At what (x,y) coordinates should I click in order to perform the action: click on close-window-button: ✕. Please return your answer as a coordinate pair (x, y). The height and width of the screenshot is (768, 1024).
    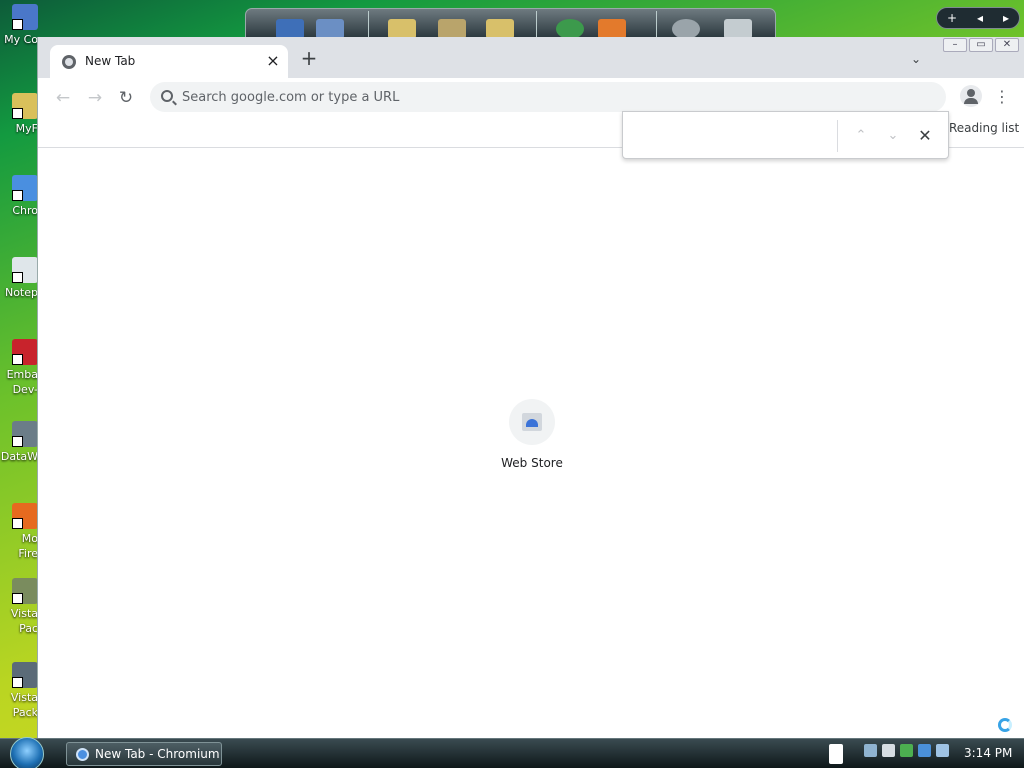
    Looking at the image, I should click on (1007, 45).